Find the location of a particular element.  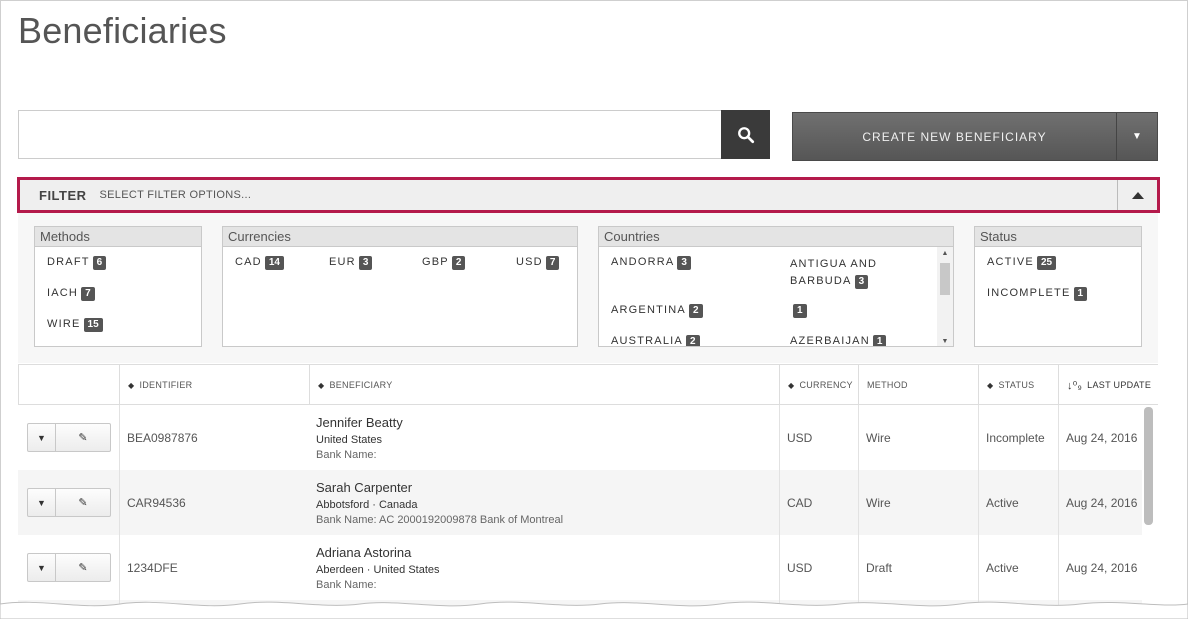

beneficiary-name: Sarah Carpenter is located at coordinates (439, 487).